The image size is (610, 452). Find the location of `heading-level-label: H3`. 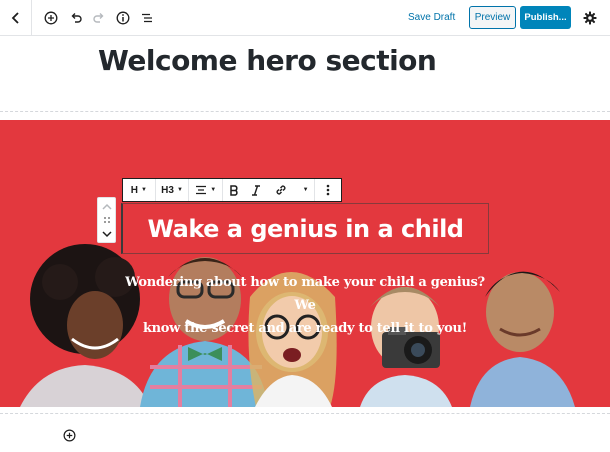

heading-level-label: H3 is located at coordinates (167, 190).